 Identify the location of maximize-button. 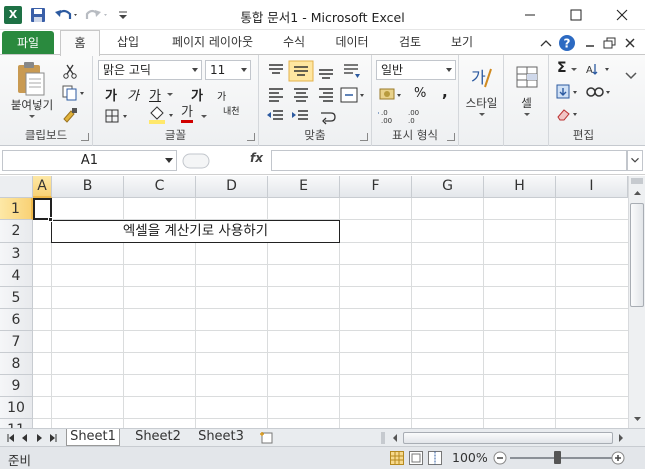
(576, 15).